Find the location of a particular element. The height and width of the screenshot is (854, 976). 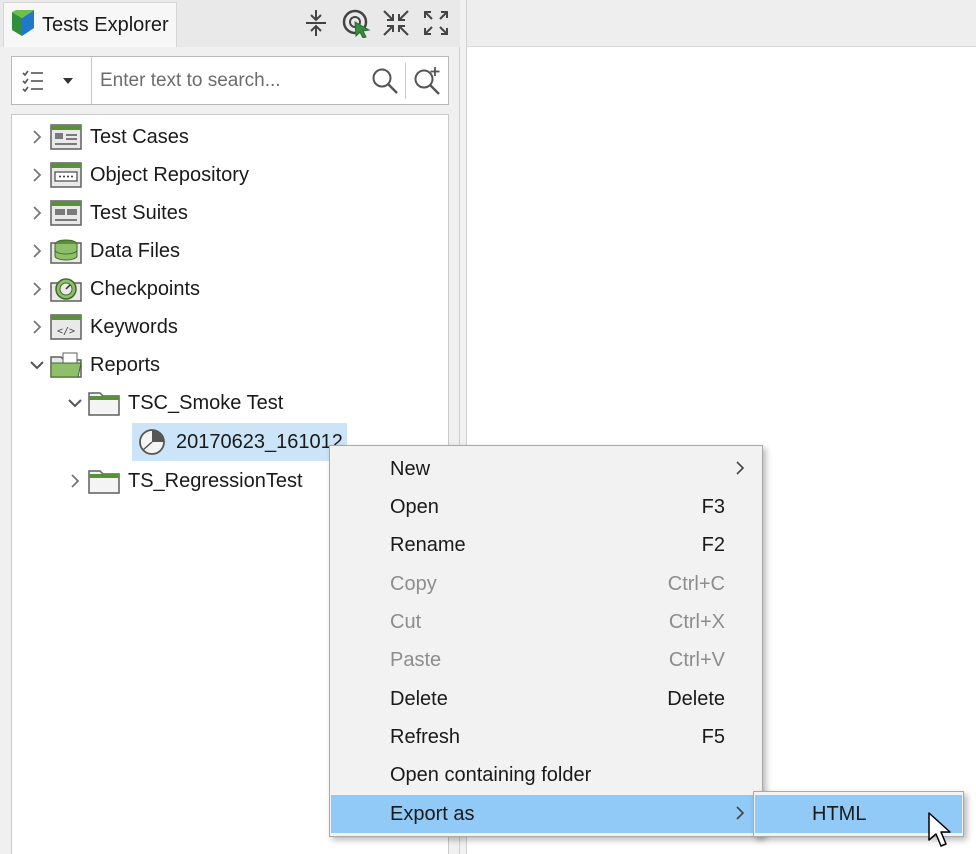

test-suites-icon is located at coordinates (66, 213).